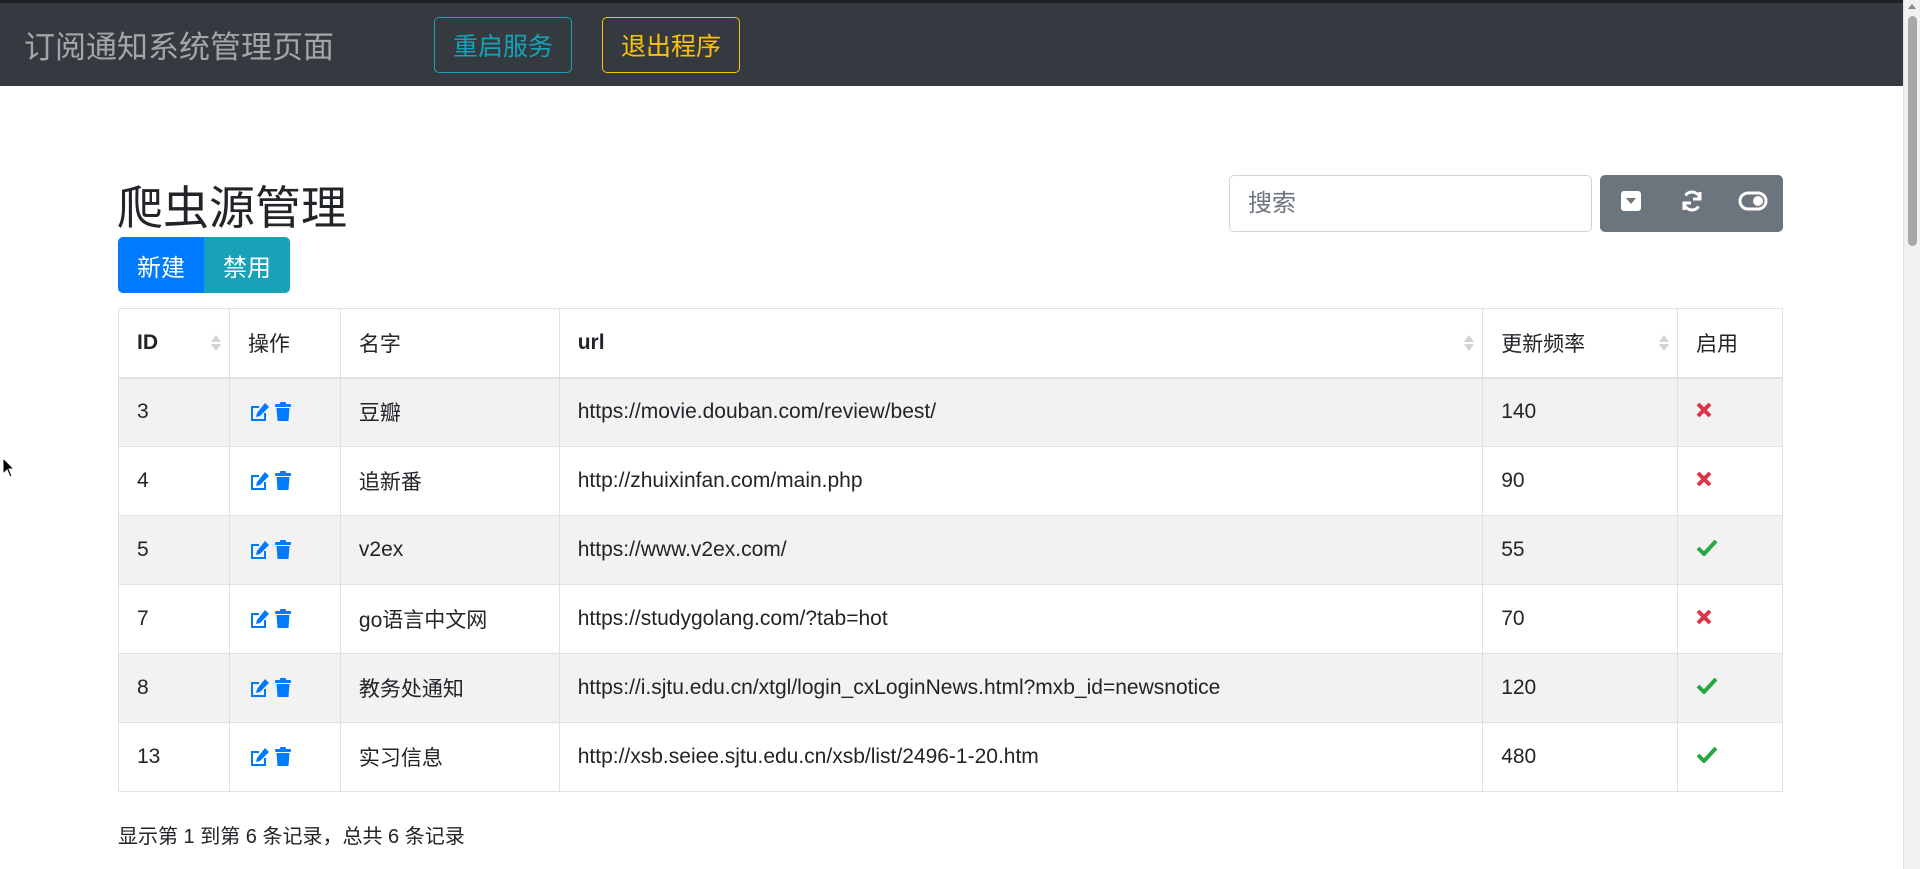 The width and height of the screenshot is (1920, 869). I want to click on header-id-label: ID, so click(147, 342).